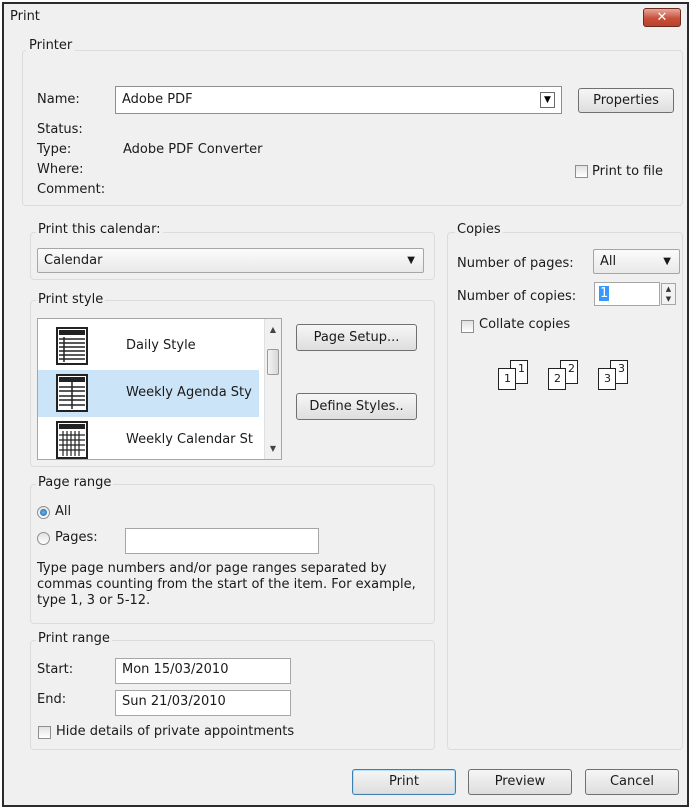 The height and width of the screenshot is (809, 691). I want to click on end-label: End:, so click(52, 699).